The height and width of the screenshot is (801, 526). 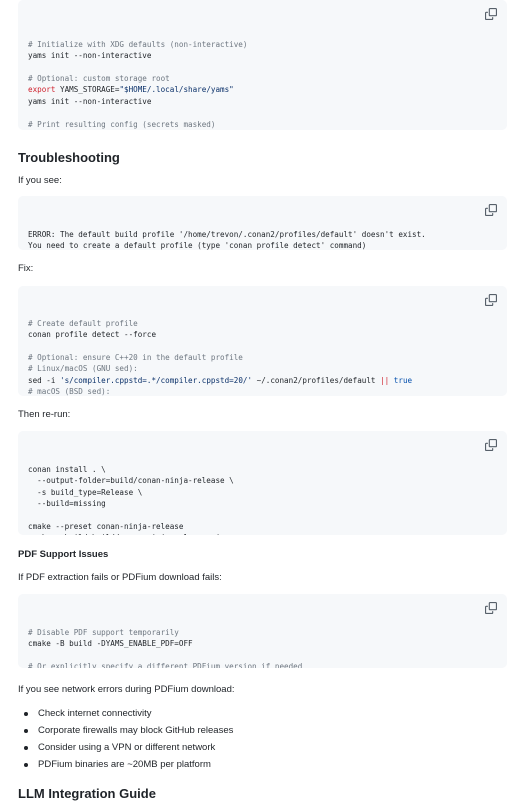 I want to click on code-text: sed -i, so click(x=44, y=380).